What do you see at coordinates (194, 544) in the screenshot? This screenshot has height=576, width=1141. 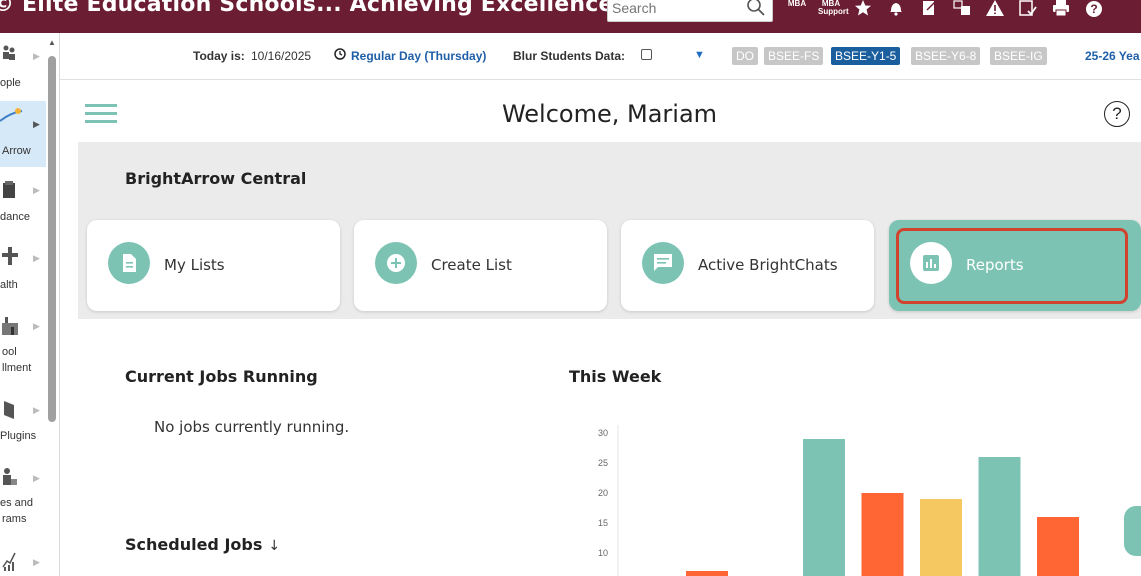 I see `scheduled-jobs-label: Scheduled Jobs` at bounding box center [194, 544].